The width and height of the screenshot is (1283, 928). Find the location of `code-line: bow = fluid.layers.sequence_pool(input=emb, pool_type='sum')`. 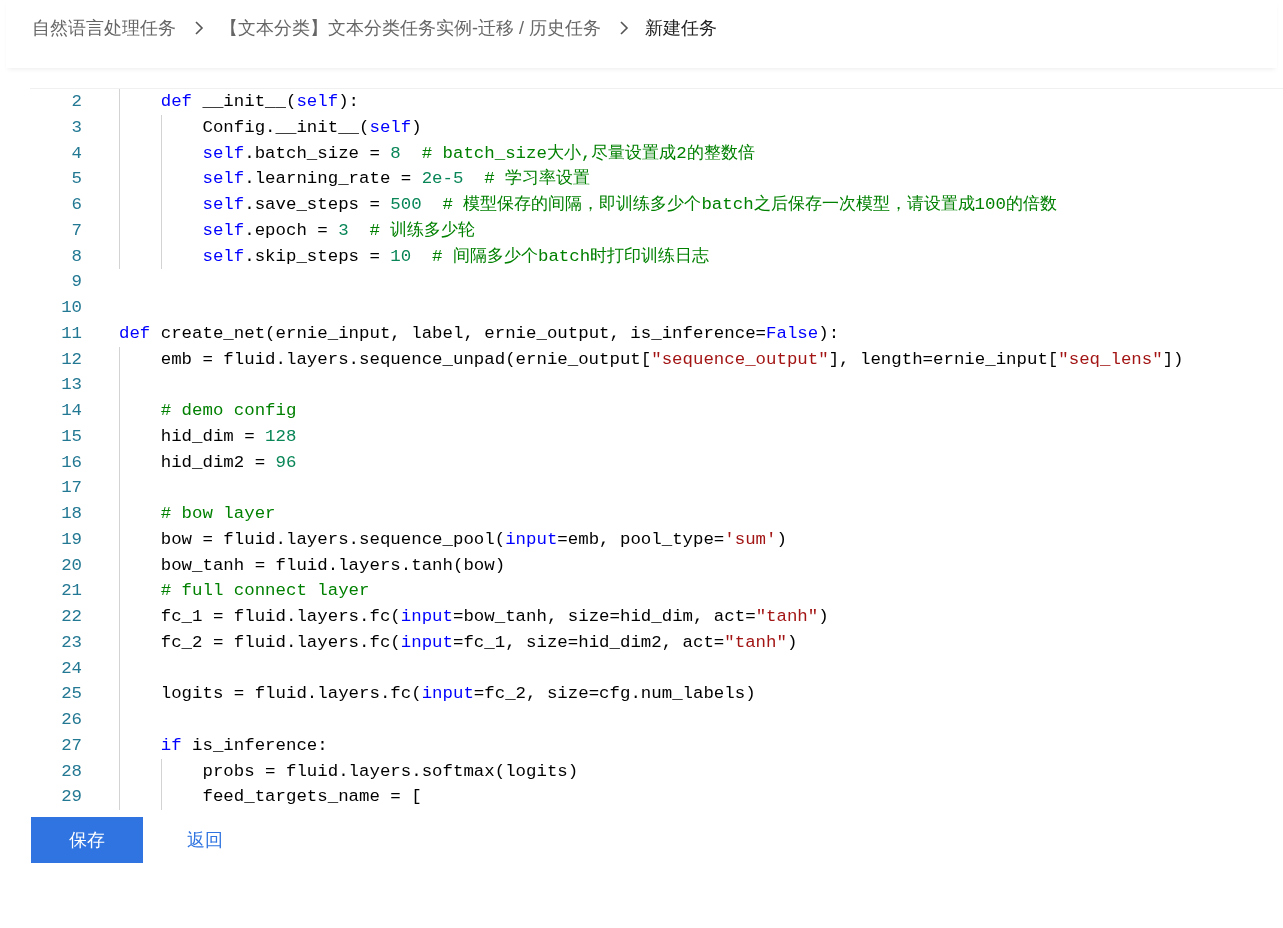

code-line: bow = fluid.layers.sequence_pool(input=emb, pool_type='sum') is located at coordinates (473, 539).